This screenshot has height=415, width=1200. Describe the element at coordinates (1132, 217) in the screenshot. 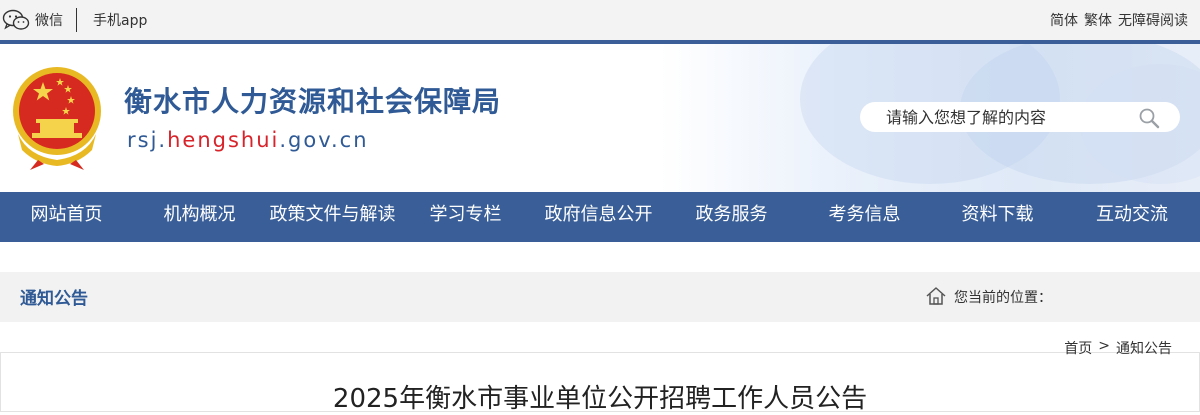

I see `nav-item-interaction: 互动交流` at that location.